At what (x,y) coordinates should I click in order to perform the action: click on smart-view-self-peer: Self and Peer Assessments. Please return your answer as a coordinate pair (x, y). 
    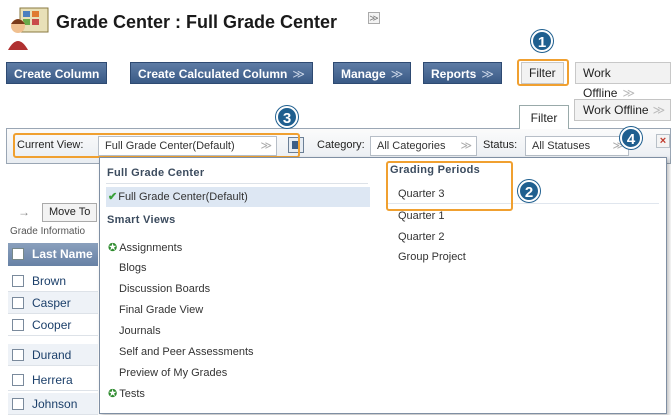
    Looking at the image, I should click on (186, 352).